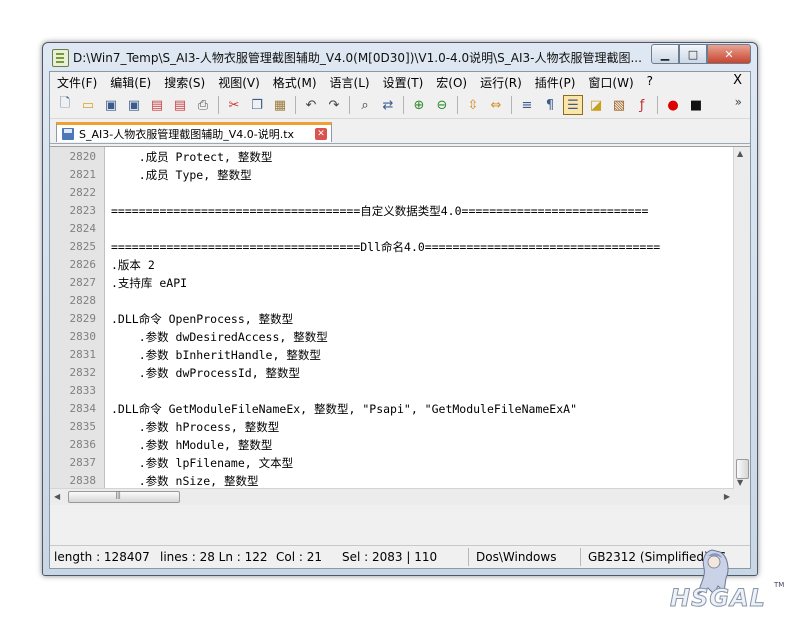 The width and height of the screenshot is (799, 619). What do you see at coordinates (665, 54) in the screenshot?
I see `minimize-button: ▁` at bounding box center [665, 54].